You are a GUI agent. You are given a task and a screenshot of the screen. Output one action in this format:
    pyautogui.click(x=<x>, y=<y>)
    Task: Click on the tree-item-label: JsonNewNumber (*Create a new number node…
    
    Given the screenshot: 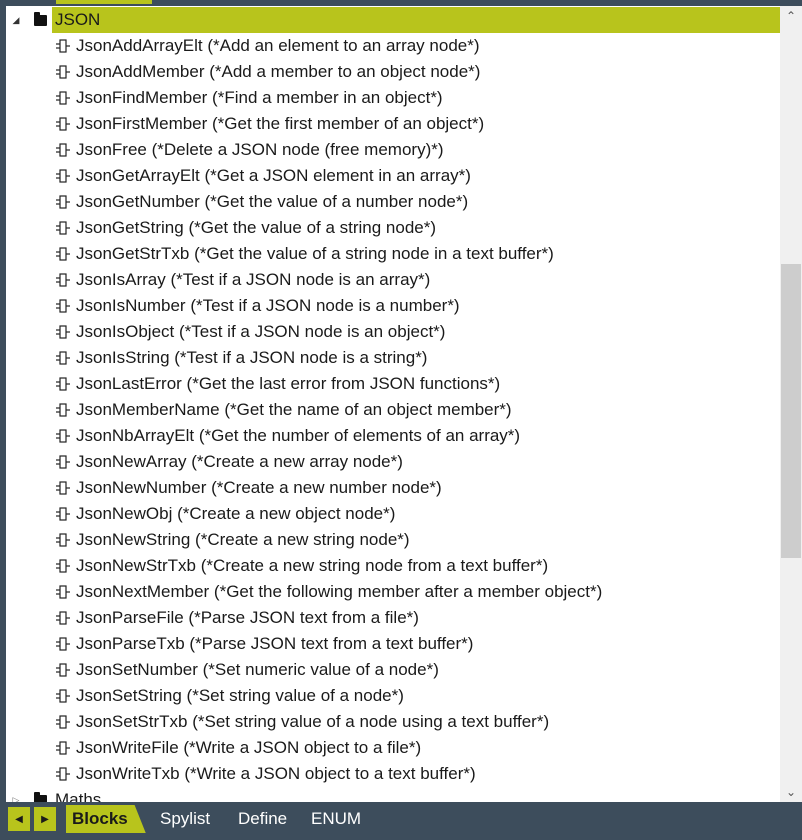 What is the action you would take?
    pyautogui.click(x=259, y=487)
    